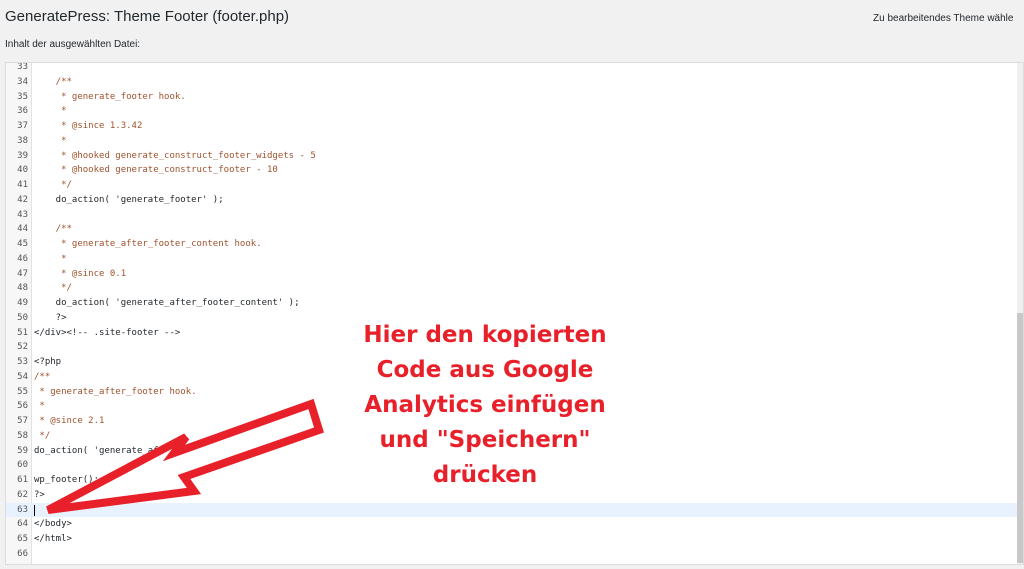 The image size is (1024, 569). What do you see at coordinates (514, 510) in the screenshot?
I see `code-line: 63` at bounding box center [514, 510].